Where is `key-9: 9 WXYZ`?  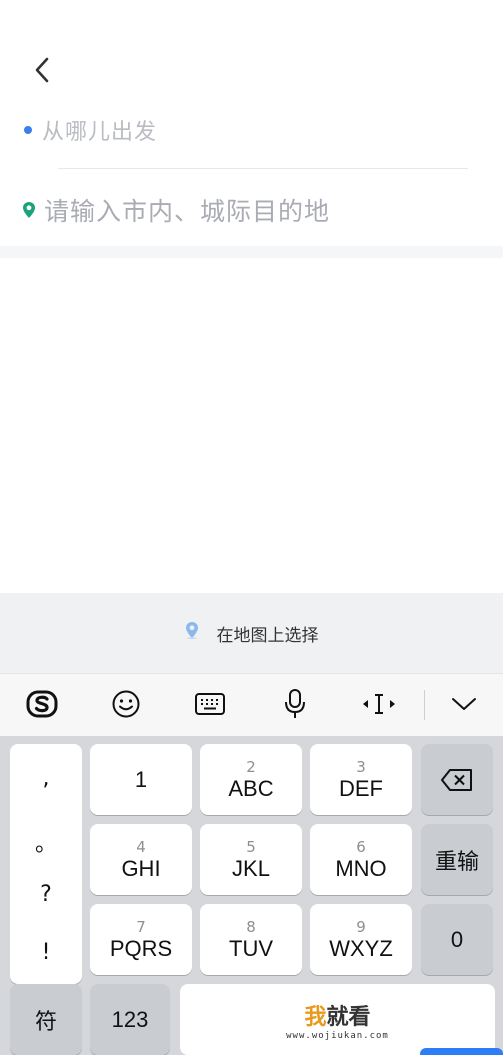
key-9: 9 WXYZ is located at coordinates (361, 939).